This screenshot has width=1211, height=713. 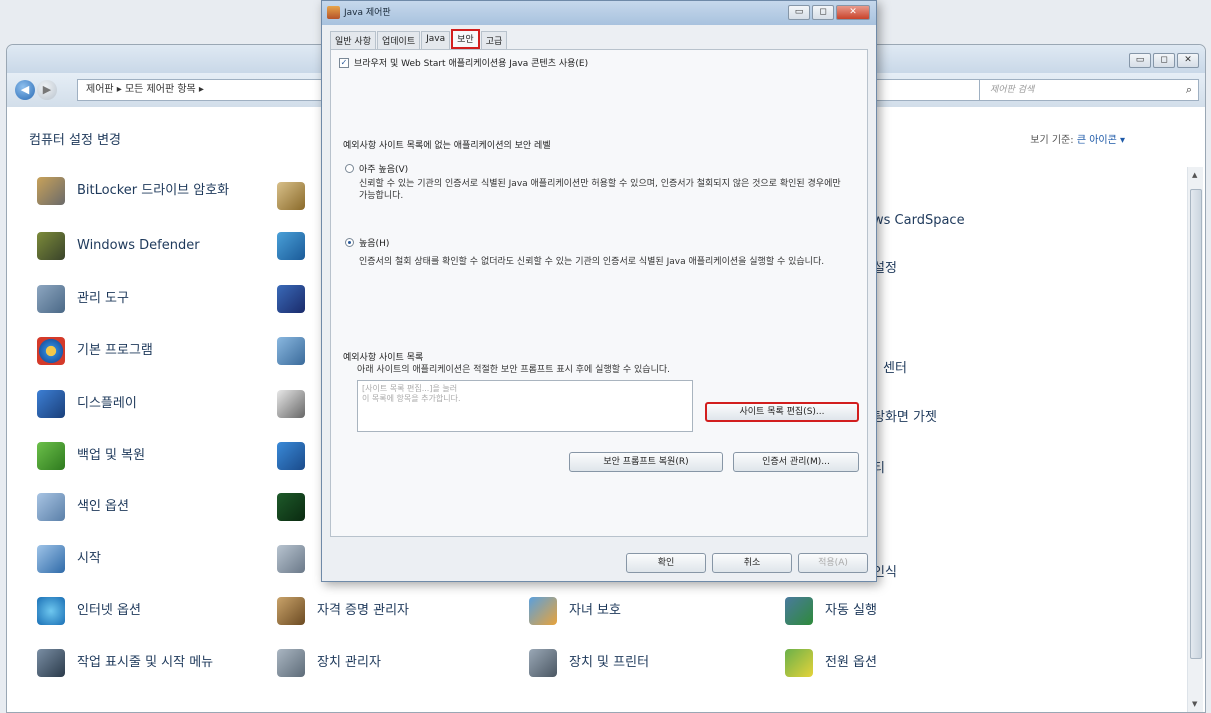 I want to click on item-label: ws CardSpace, so click(x=919, y=220).